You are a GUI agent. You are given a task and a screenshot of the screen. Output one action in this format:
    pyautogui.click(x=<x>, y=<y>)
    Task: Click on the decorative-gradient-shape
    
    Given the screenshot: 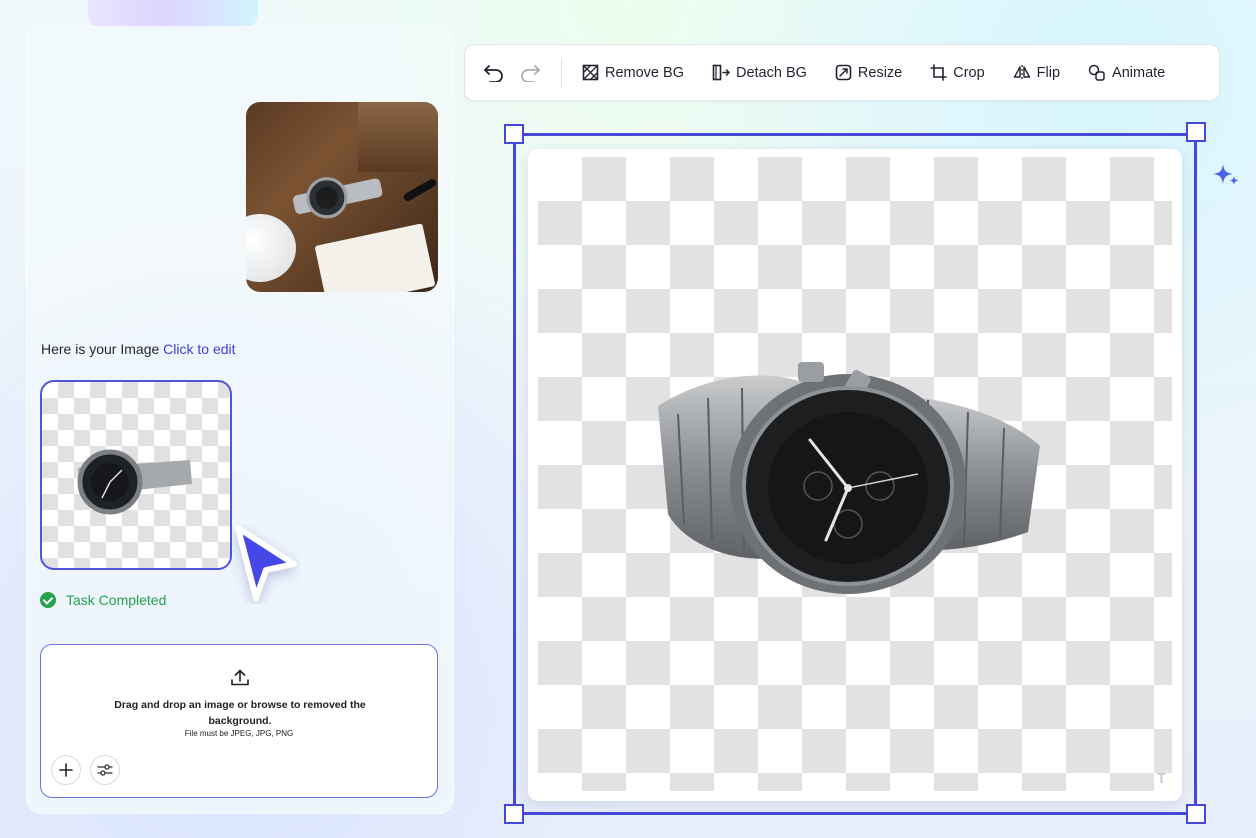 What is the action you would take?
    pyautogui.click(x=173, y=14)
    